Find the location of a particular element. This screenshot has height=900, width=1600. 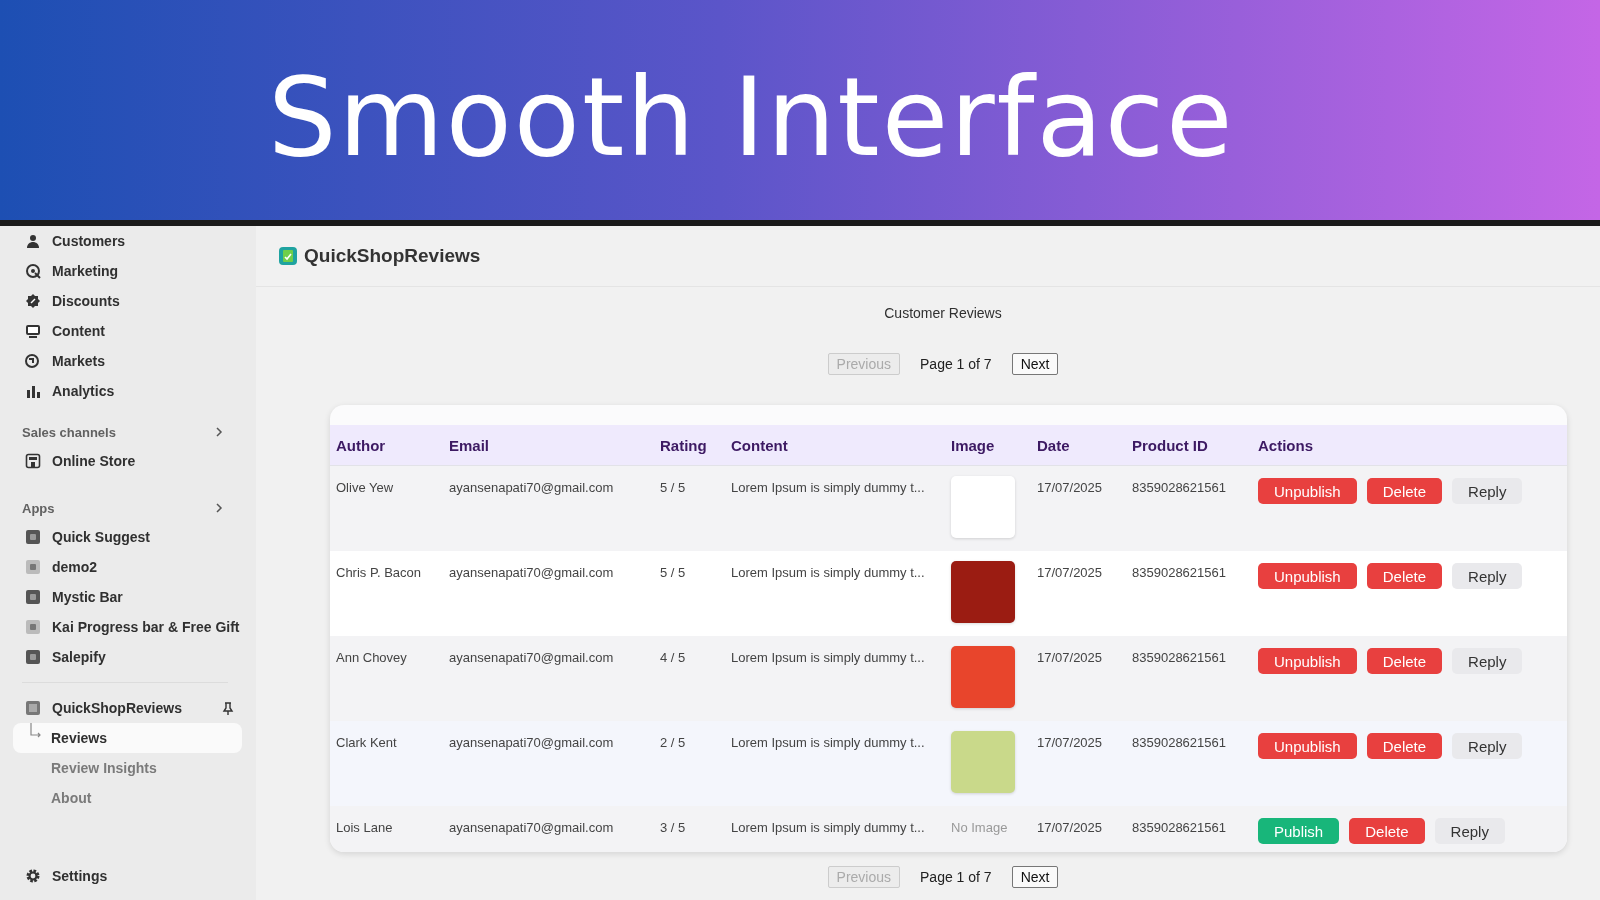

section-title: Sales channels is located at coordinates (69, 432).